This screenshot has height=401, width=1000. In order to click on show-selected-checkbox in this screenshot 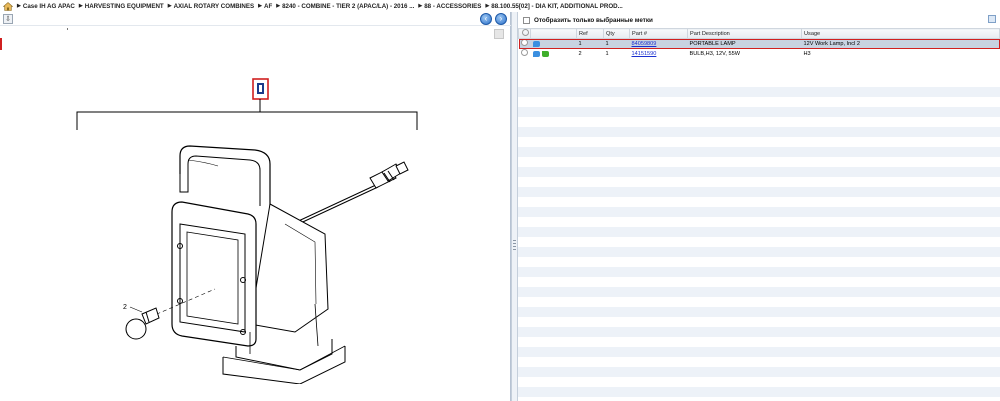, I will do `click(526, 20)`.